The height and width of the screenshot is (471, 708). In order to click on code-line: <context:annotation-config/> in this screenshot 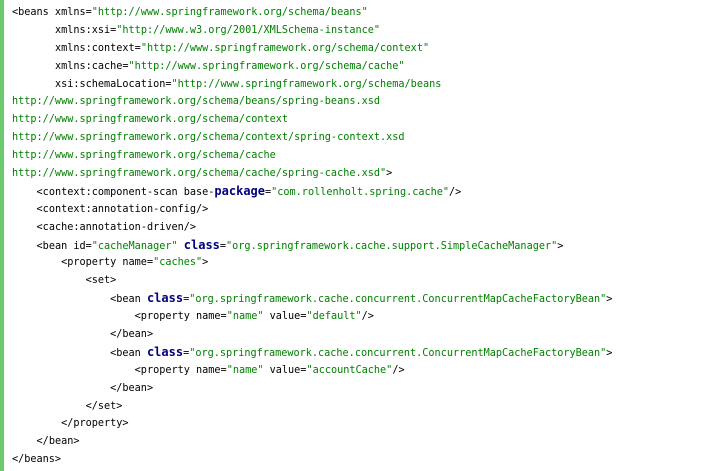, I will do `click(312, 210)`.